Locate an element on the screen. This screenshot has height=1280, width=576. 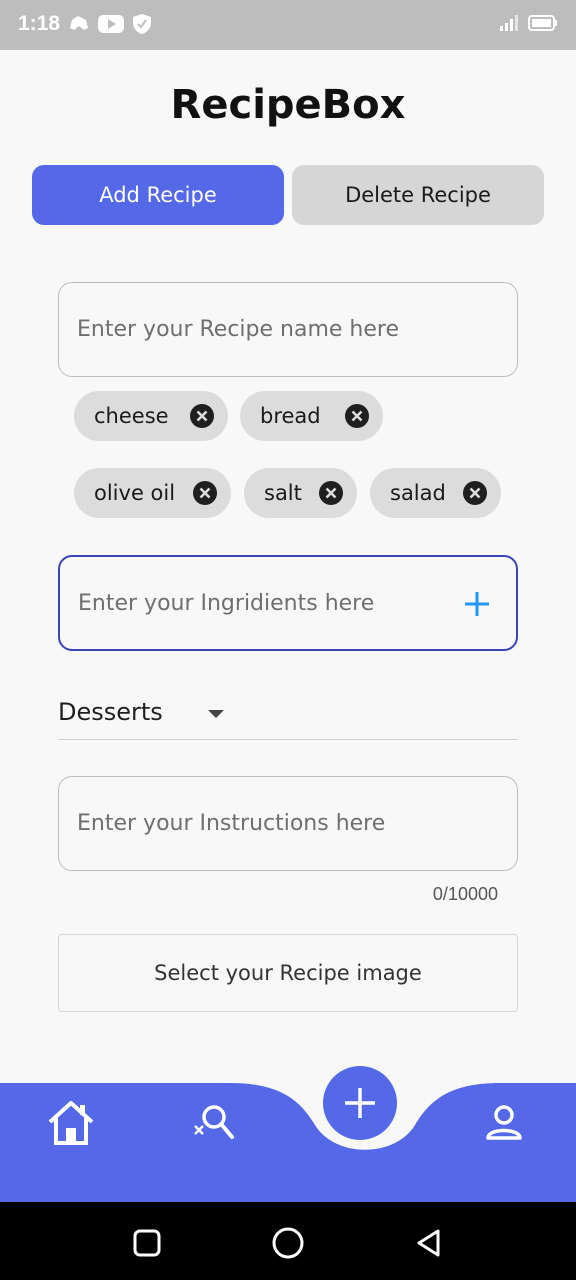
instructions-input: Enter your Instructions here is located at coordinates (288, 823).